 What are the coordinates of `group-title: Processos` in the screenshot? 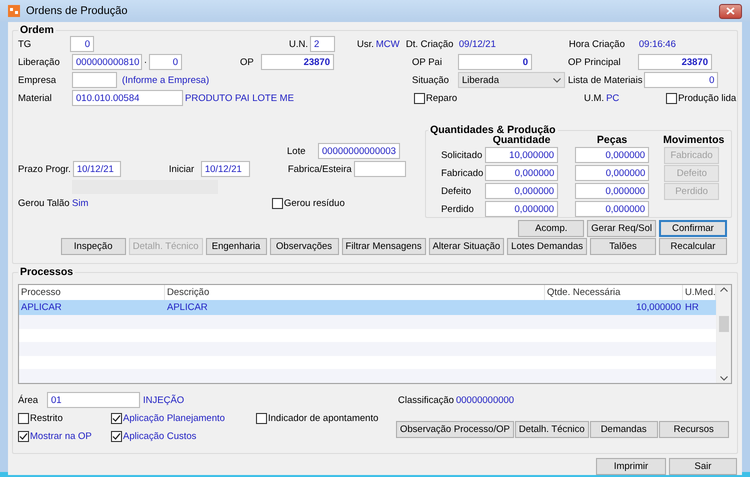 It's located at (47, 272).